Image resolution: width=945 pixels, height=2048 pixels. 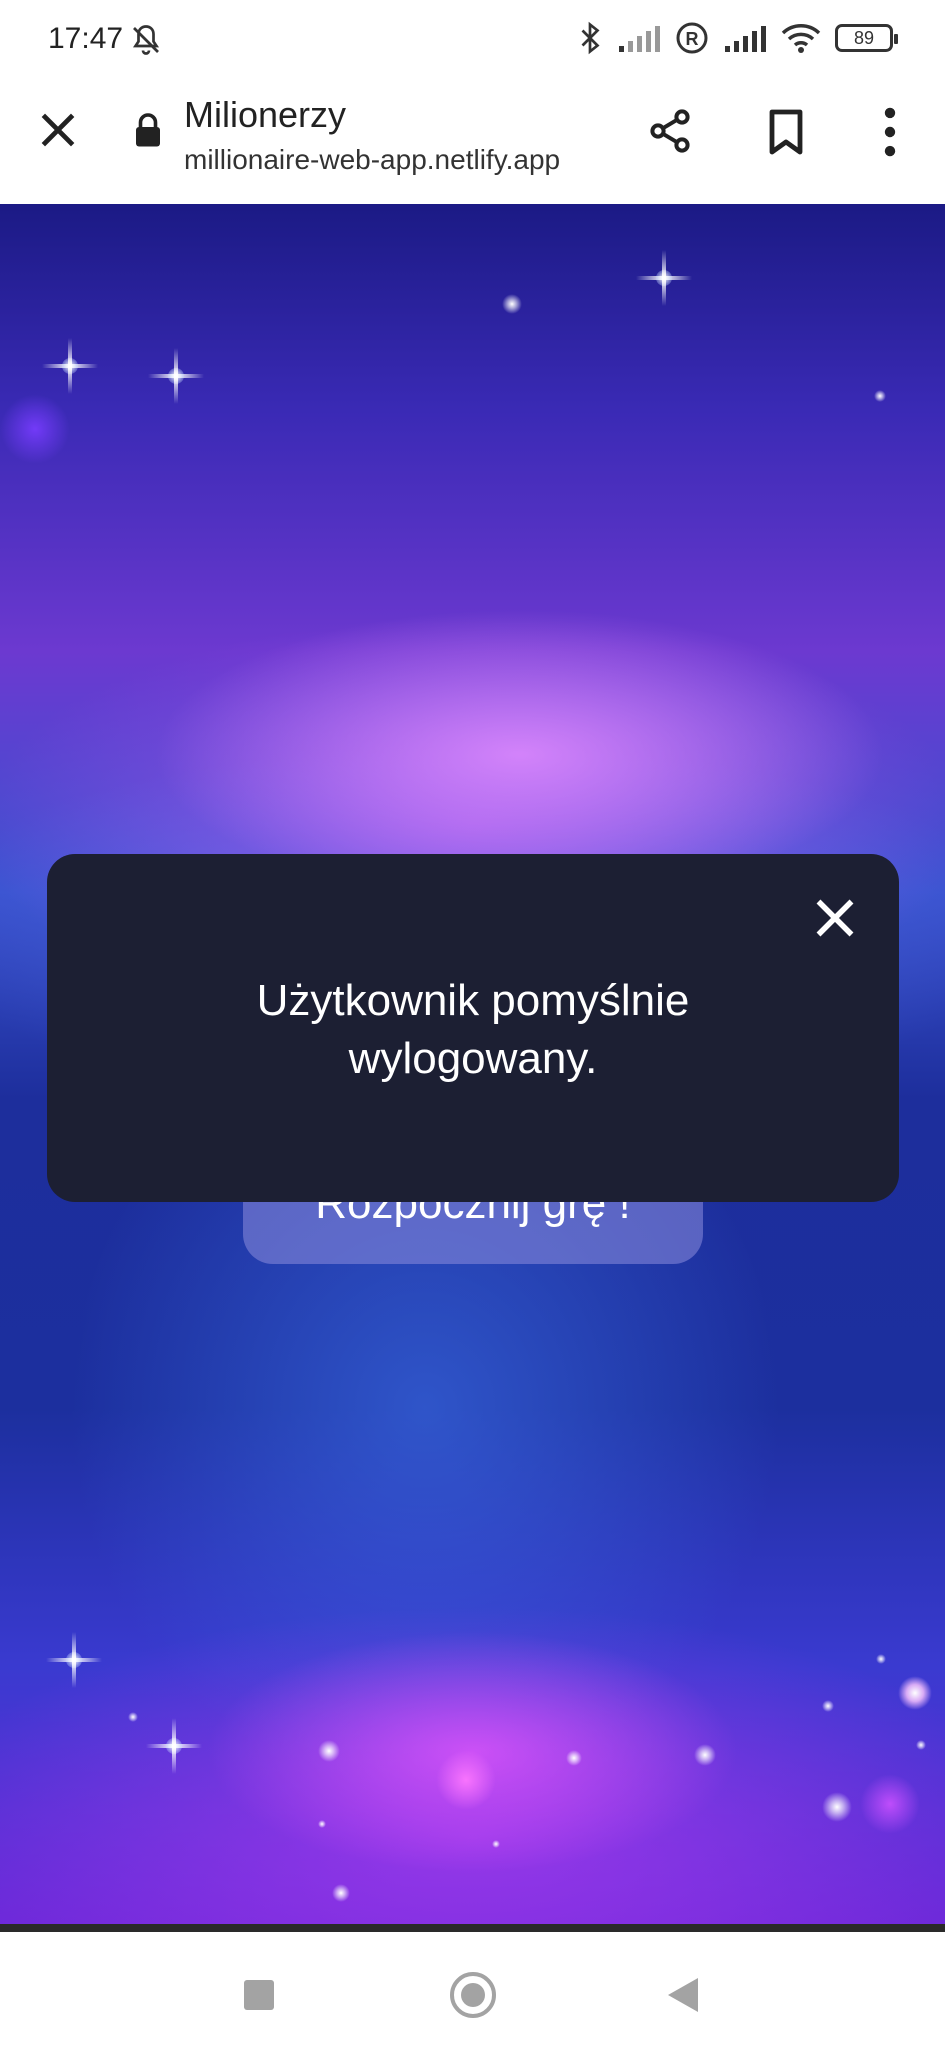 I want to click on svg-text: R, so click(x=692, y=39).